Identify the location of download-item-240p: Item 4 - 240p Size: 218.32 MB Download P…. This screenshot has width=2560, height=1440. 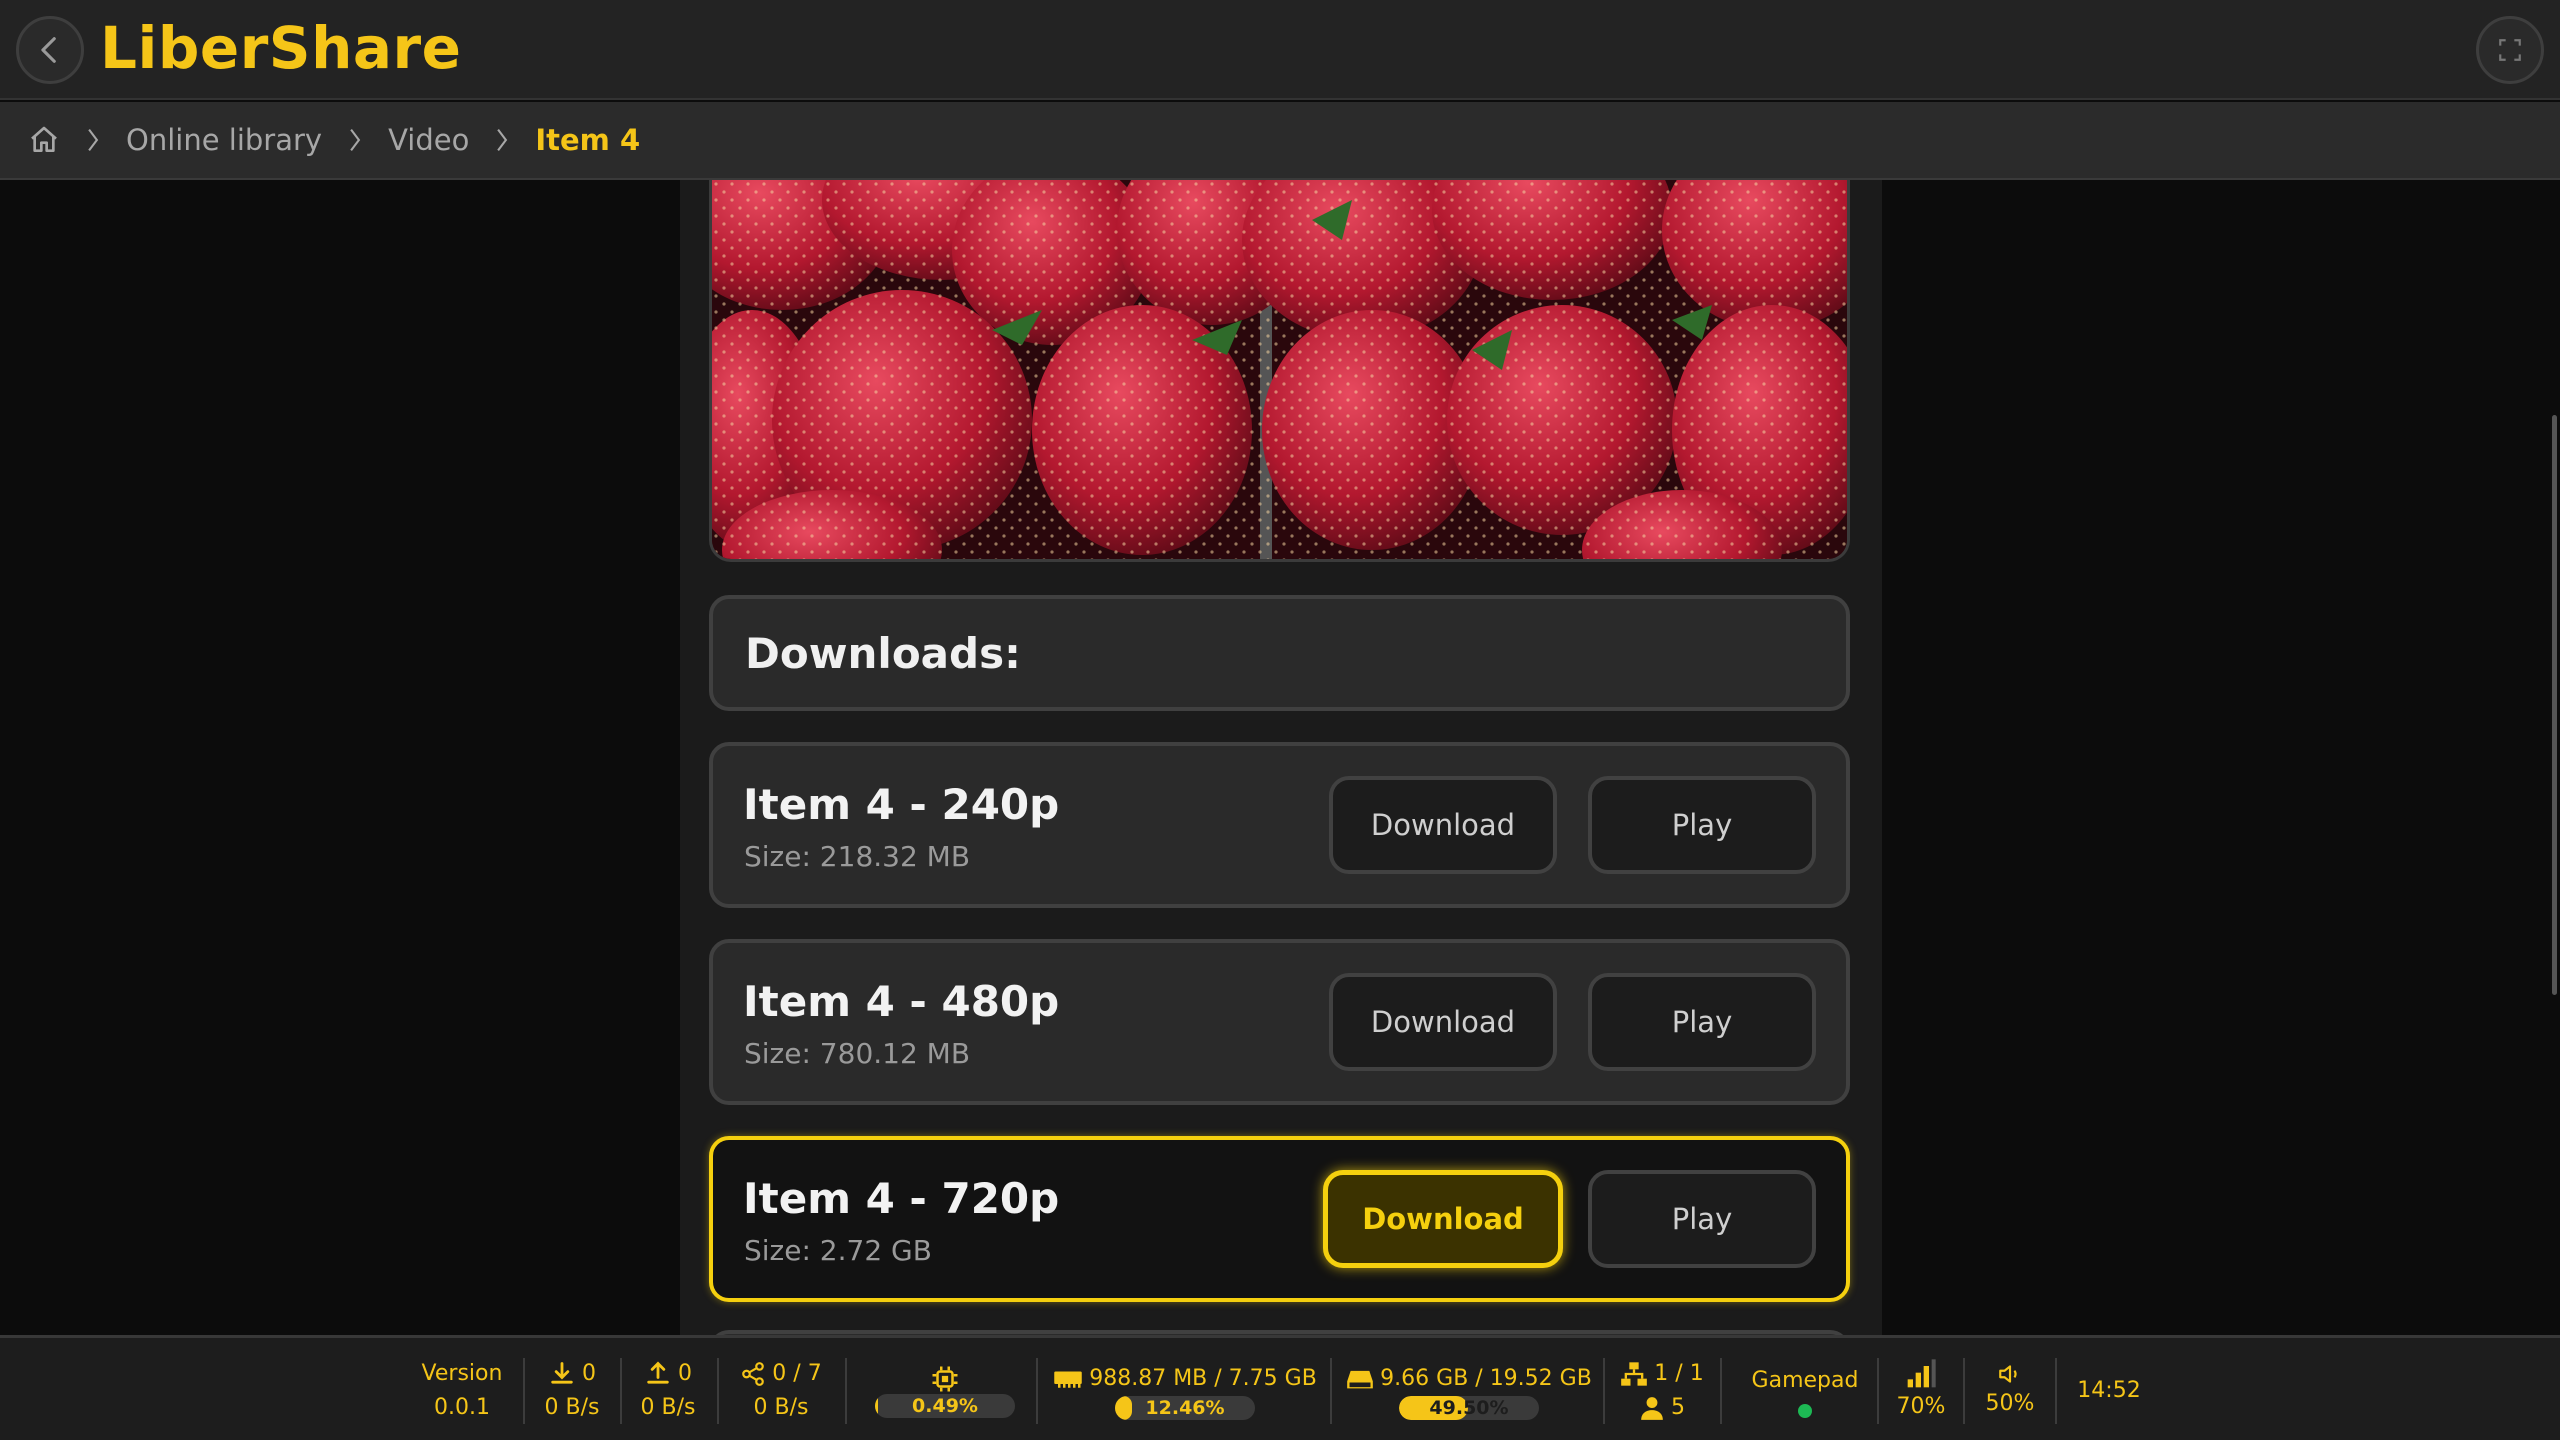
(1279, 825).